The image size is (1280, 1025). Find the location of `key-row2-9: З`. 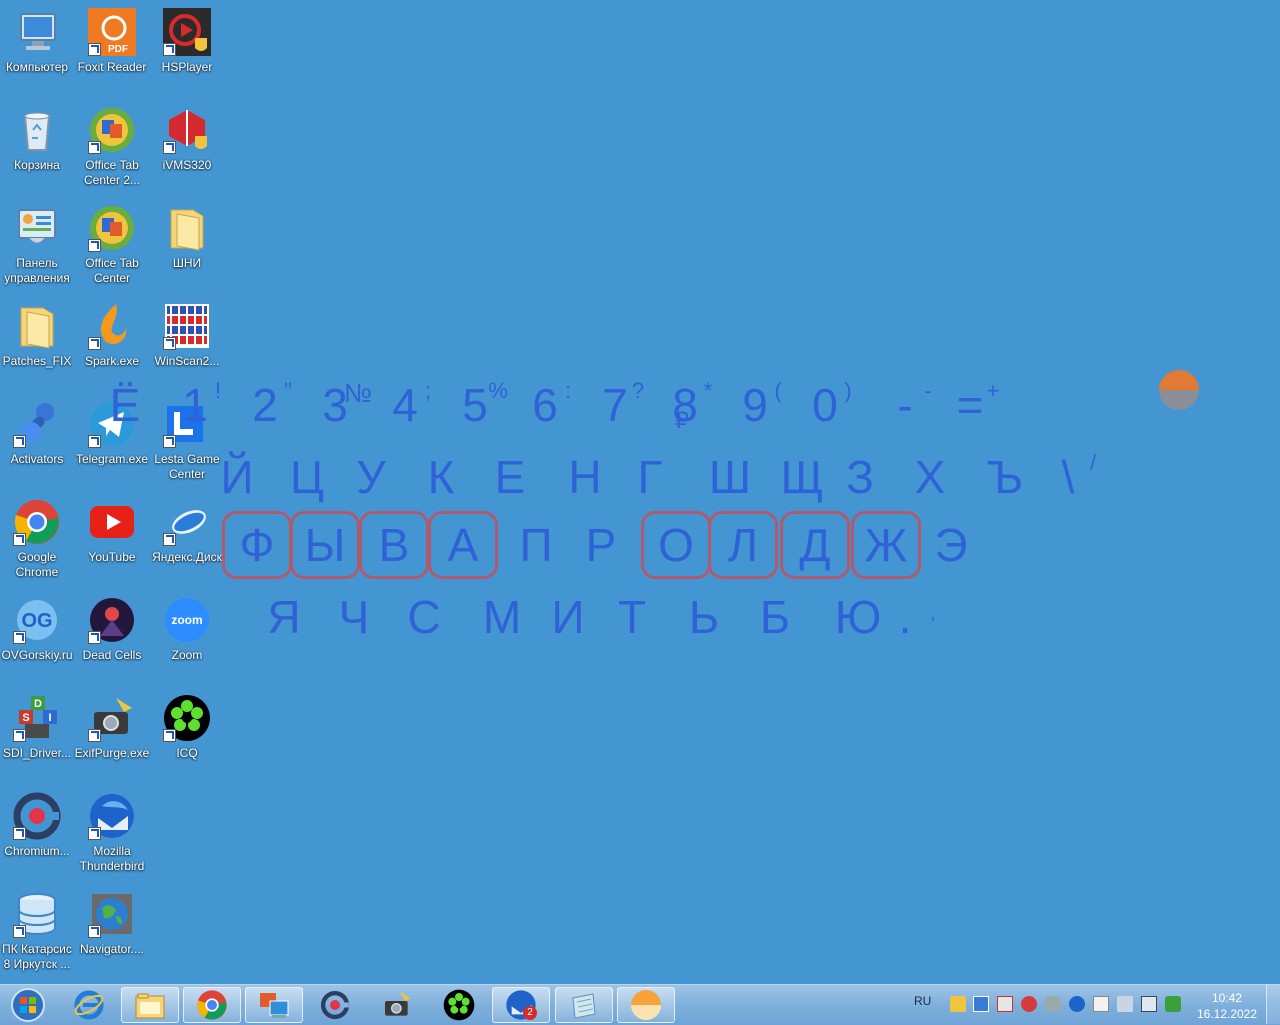

key-row2-9: З is located at coordinates (860, 477).